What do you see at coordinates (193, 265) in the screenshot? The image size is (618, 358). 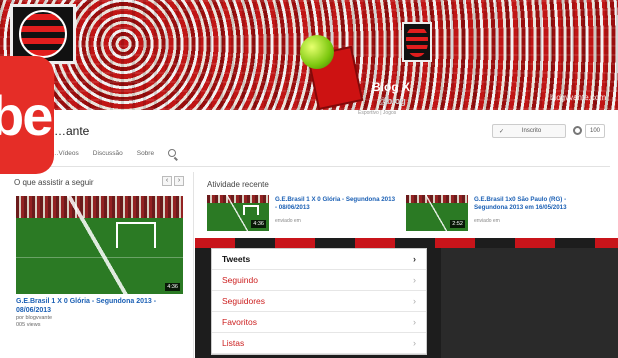 I see `column-divider` at bounding box center [193, 265].